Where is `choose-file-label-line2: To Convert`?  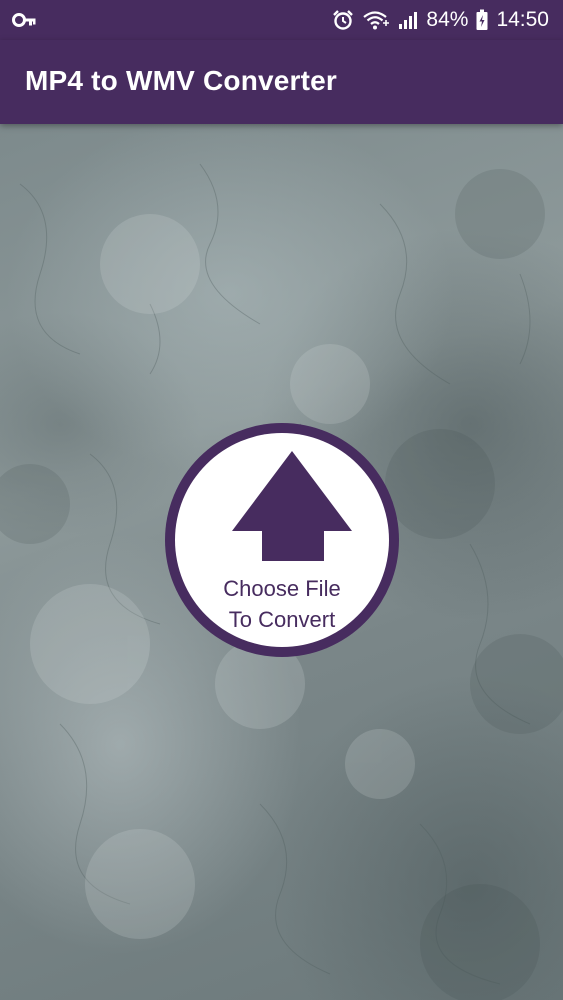 choose-file-label-line2: To Convert is located at coordinates (282, 619).